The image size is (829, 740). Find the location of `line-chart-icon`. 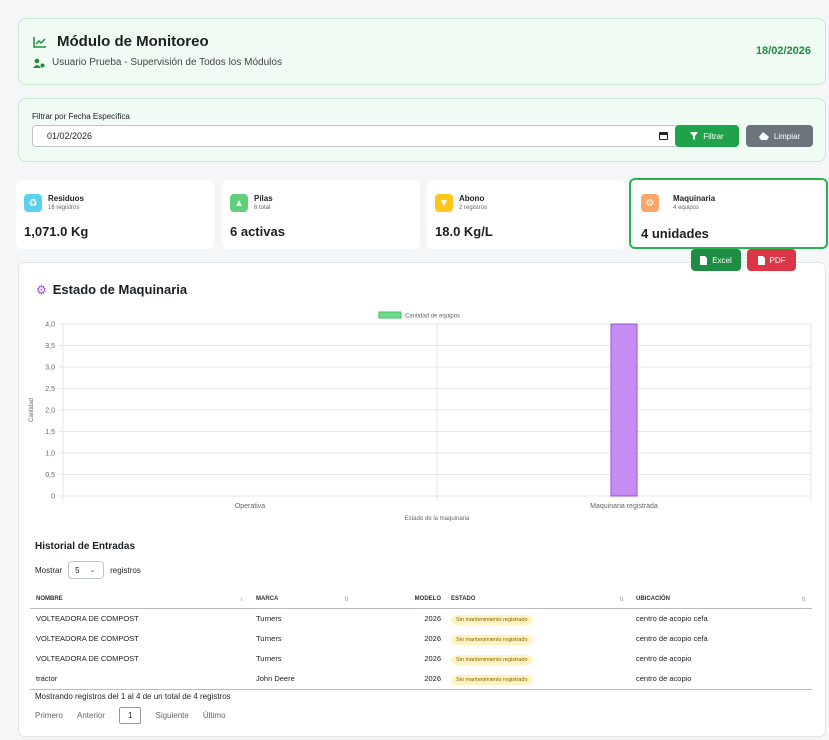

line-chart-icon is located at coordinates (39, 42).